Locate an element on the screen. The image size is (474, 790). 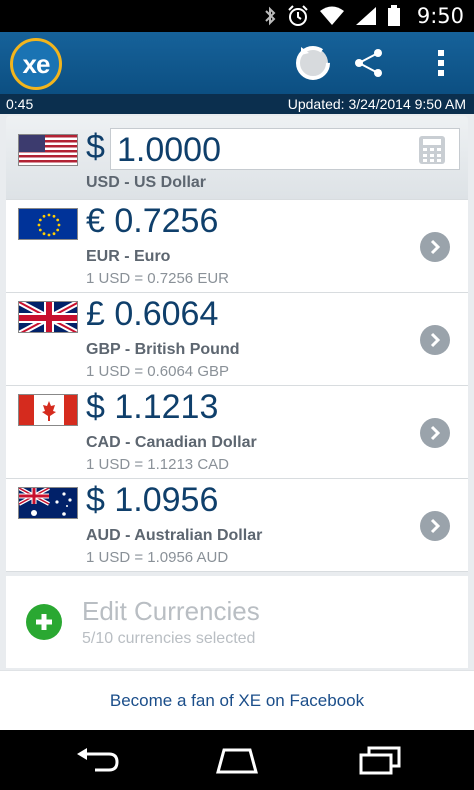
recents-button is located at coordinates (380, 760).